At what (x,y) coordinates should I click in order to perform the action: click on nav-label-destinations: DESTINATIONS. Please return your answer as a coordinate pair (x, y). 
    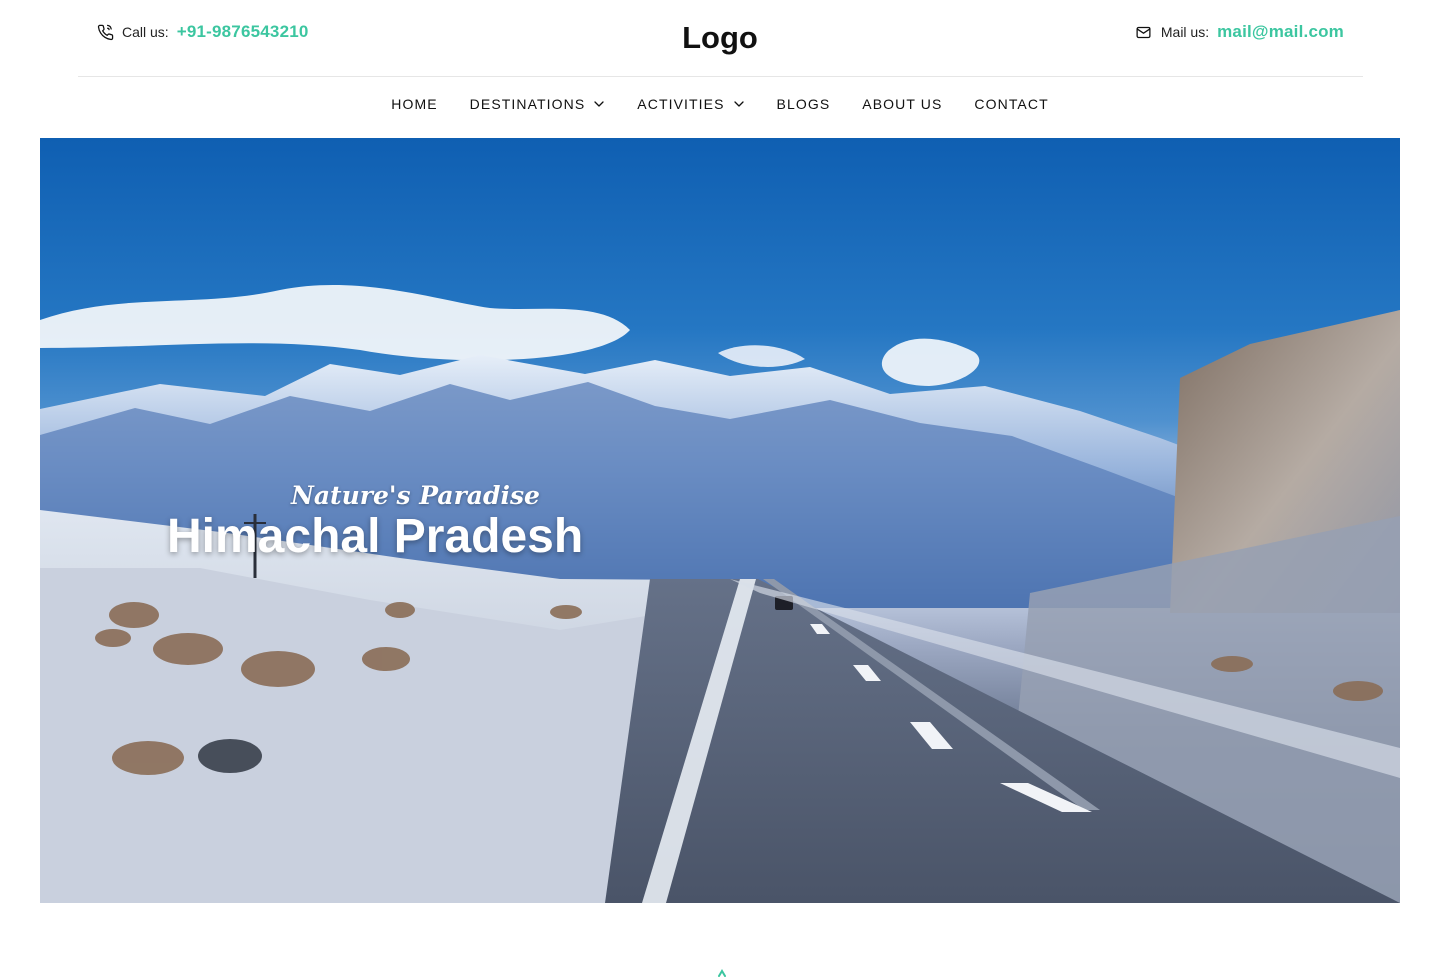
    Looking at the image, I should click on (528, 104).